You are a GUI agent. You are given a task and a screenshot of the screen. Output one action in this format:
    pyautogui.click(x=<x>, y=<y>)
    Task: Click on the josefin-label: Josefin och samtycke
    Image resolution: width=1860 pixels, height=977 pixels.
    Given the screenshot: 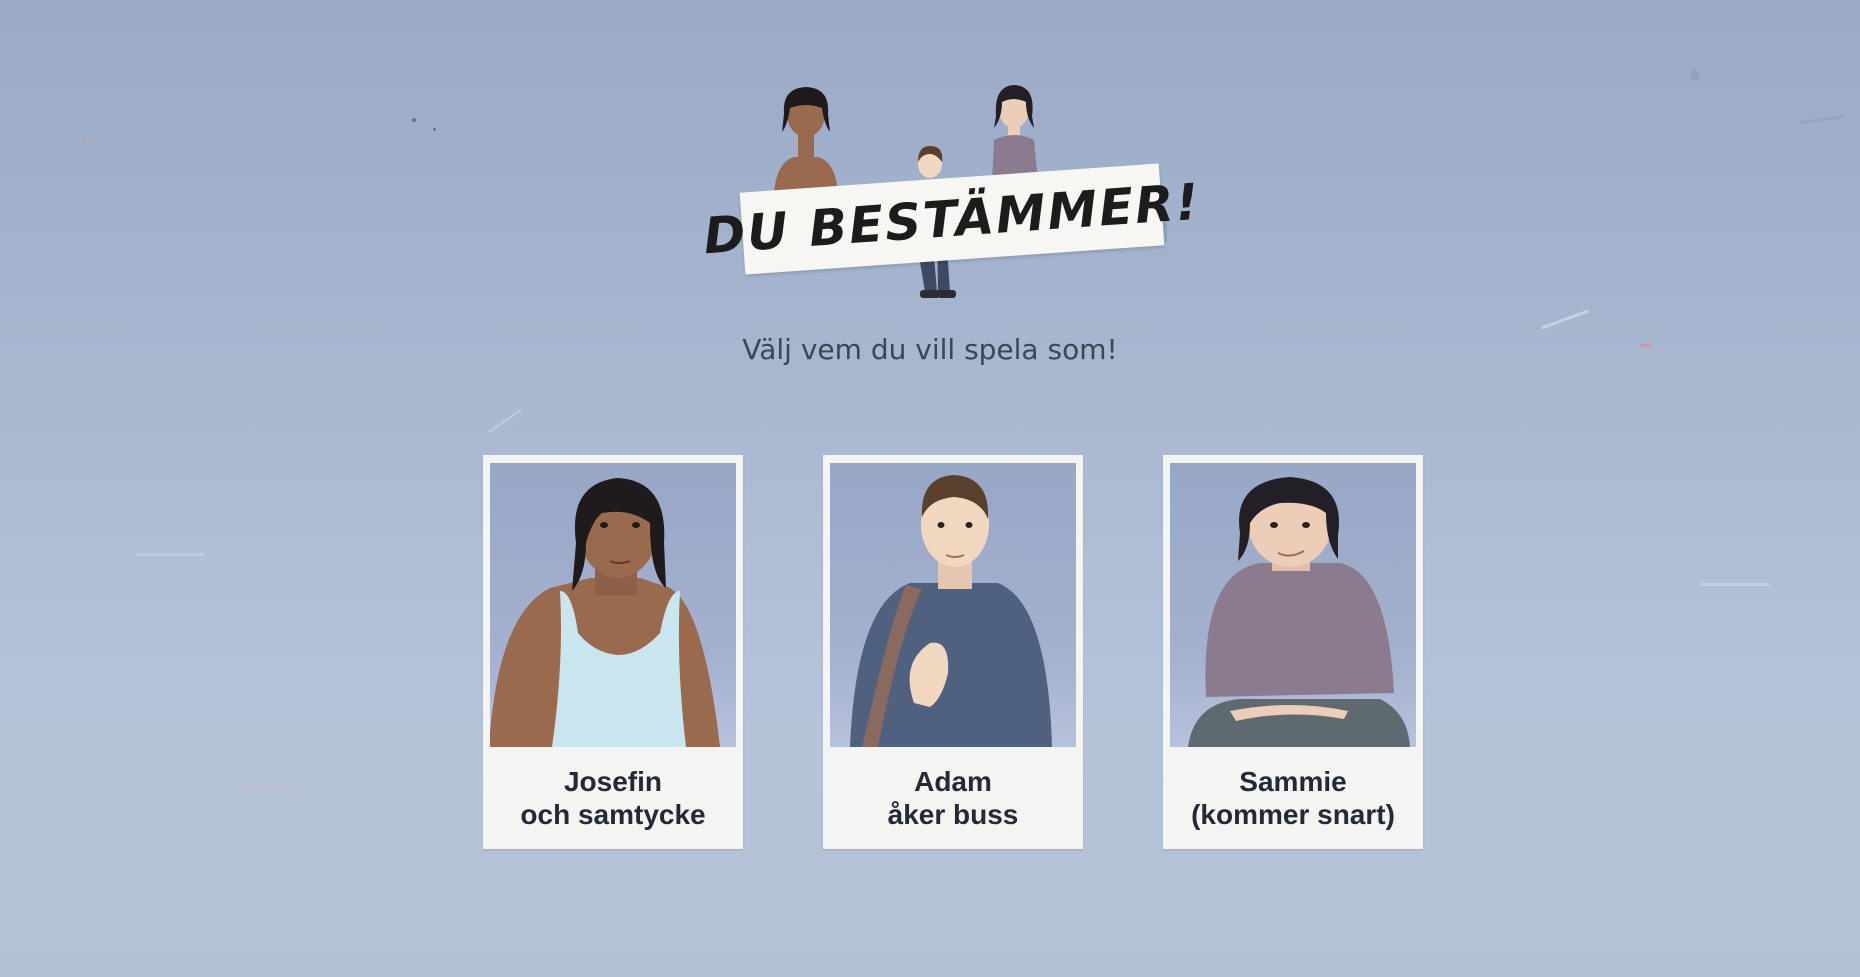 What is the action you would take?
    pyautogui.click(x=613, y=798)
    